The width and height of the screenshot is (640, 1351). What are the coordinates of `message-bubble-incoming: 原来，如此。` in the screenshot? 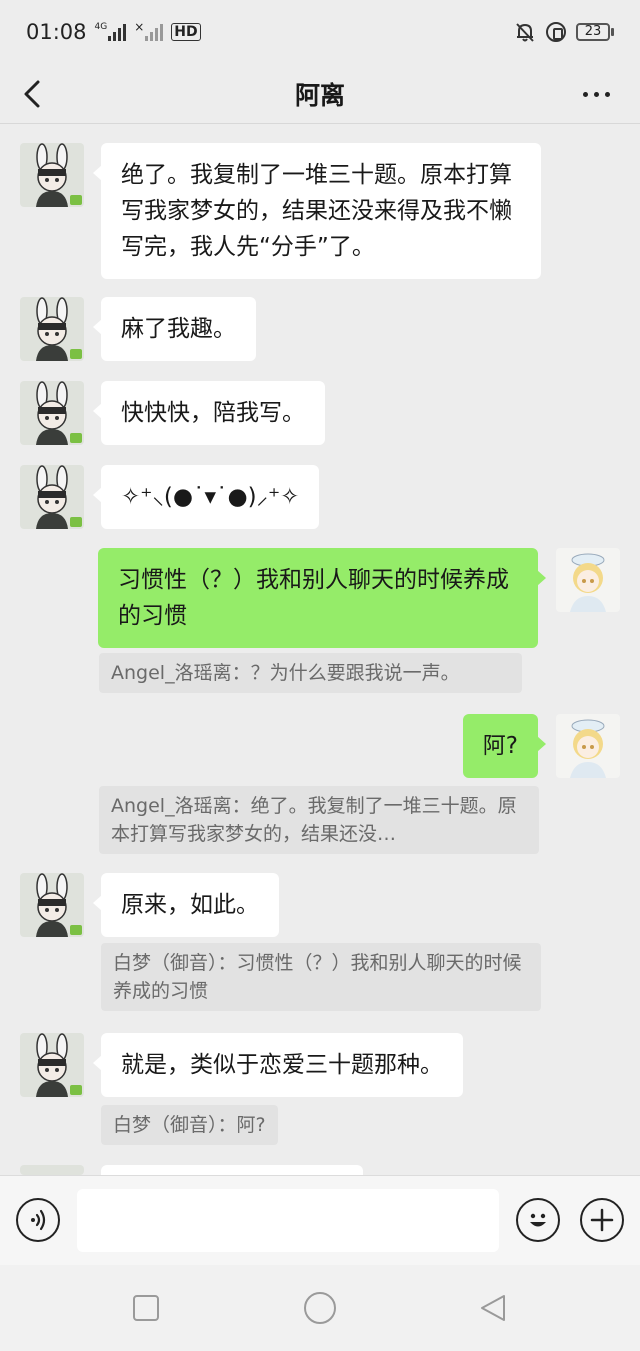 It's located at (186, 905).